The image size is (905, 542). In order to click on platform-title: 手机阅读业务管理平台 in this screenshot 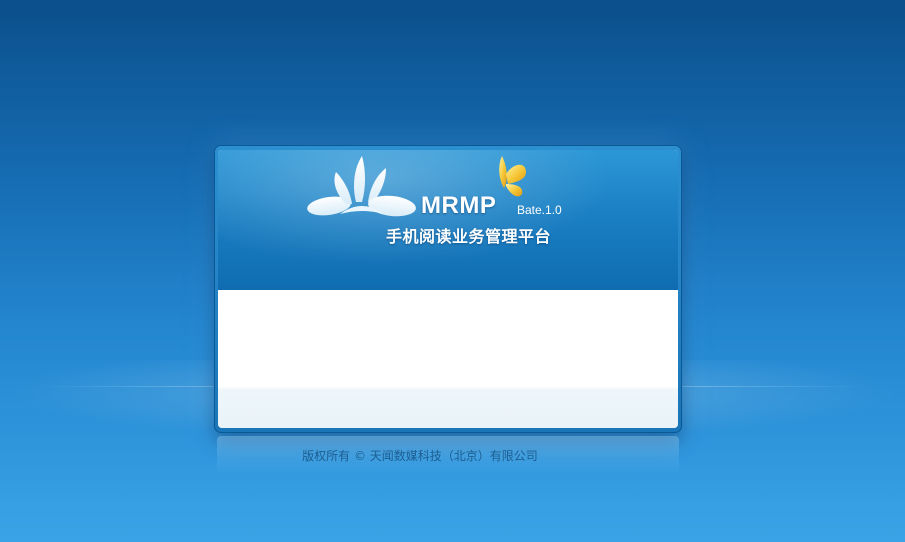, I will do `click(469, 236)`.